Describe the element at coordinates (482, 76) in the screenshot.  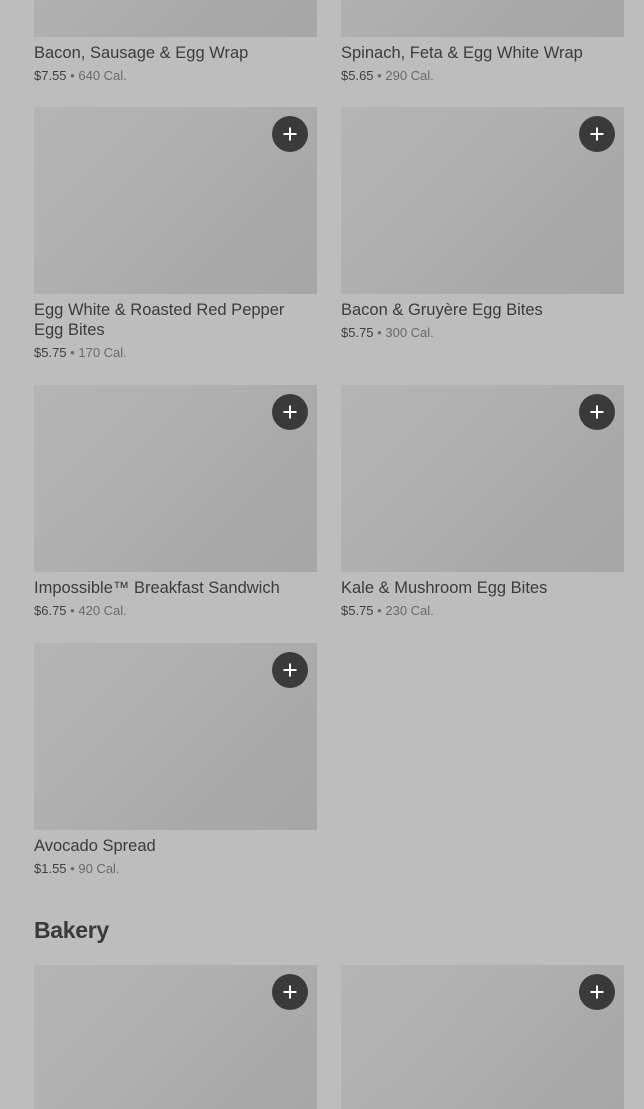
I see `item-meta: $5.65 • 290 Cal.` at that location.